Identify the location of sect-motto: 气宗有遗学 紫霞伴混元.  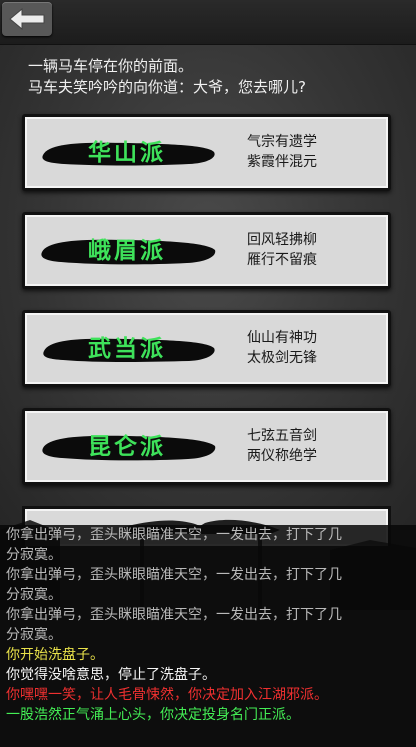
(317, 152).